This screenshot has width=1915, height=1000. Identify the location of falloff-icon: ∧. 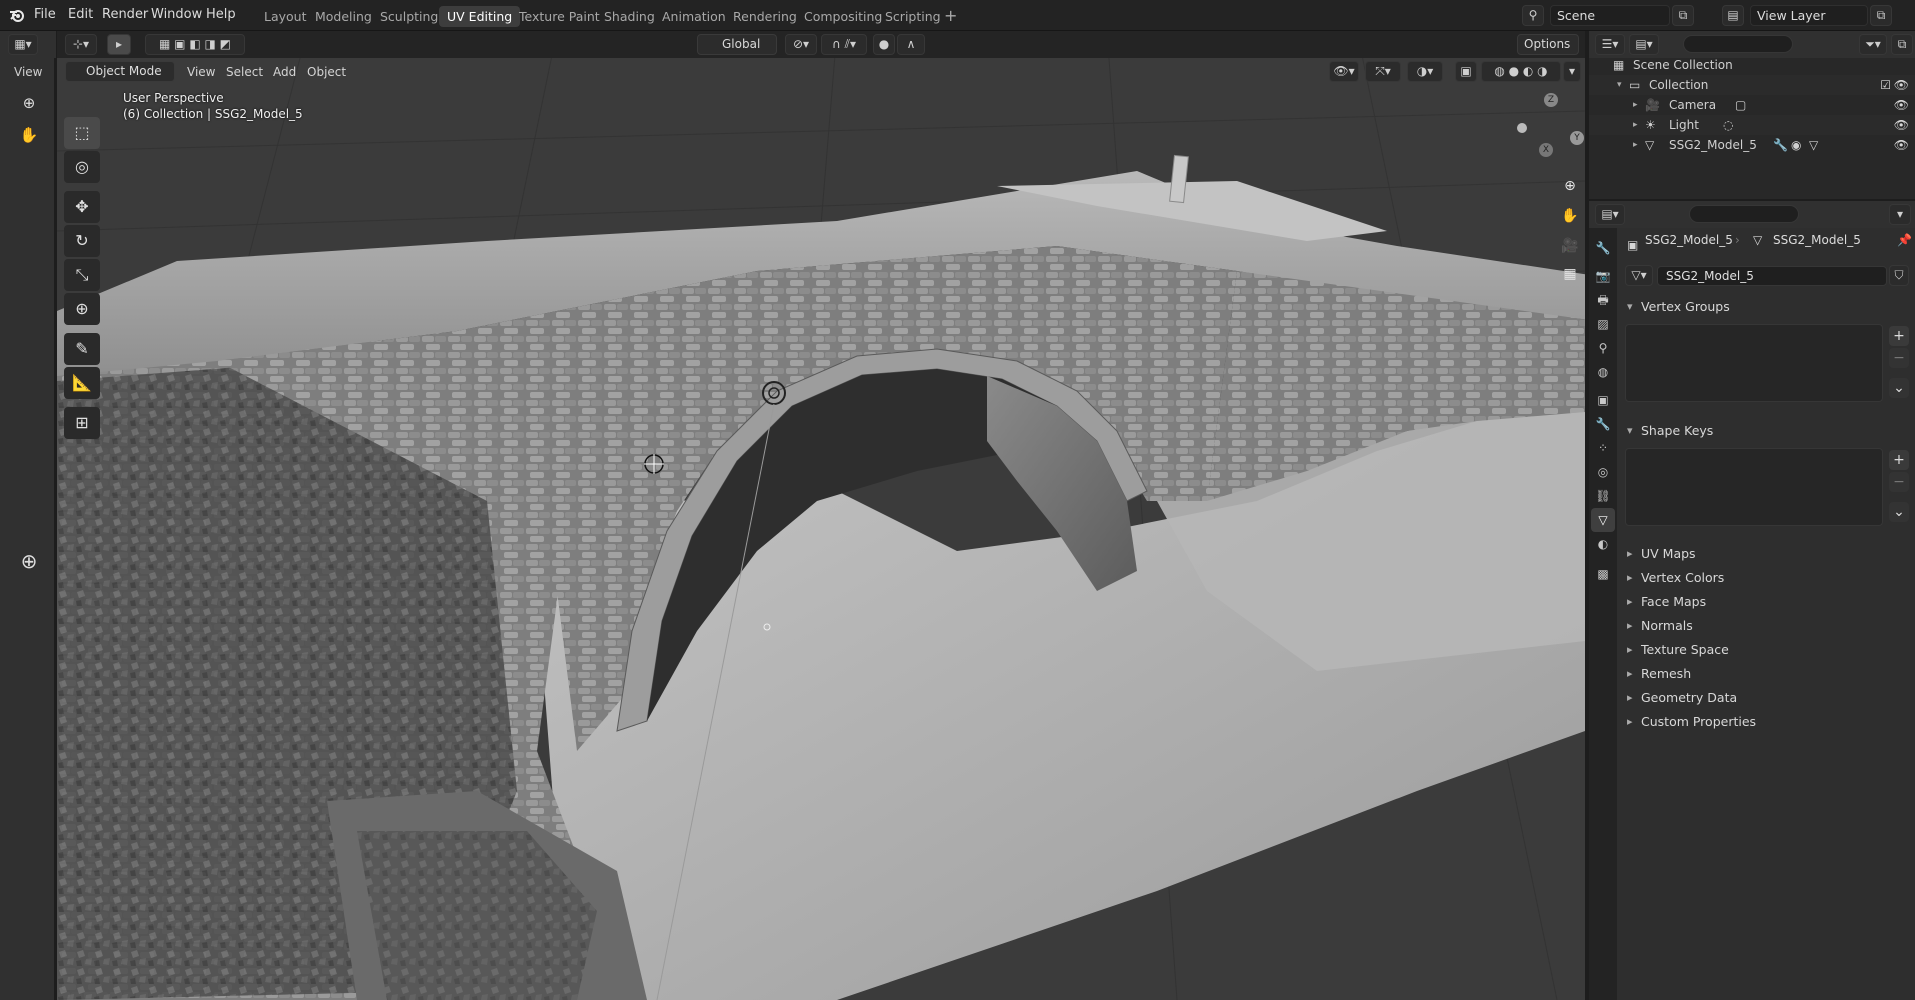
(911, 44).